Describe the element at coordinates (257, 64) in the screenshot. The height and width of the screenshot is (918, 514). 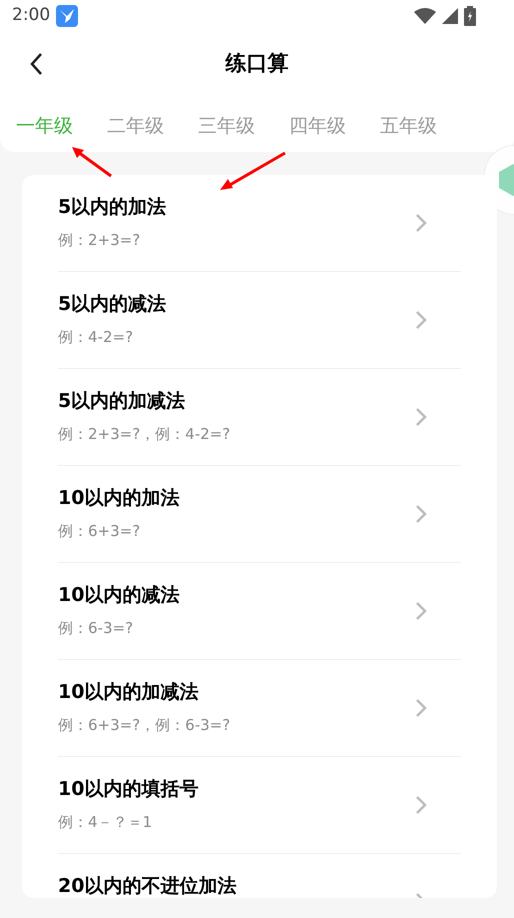
I see `page-title: 练口算` at that location.